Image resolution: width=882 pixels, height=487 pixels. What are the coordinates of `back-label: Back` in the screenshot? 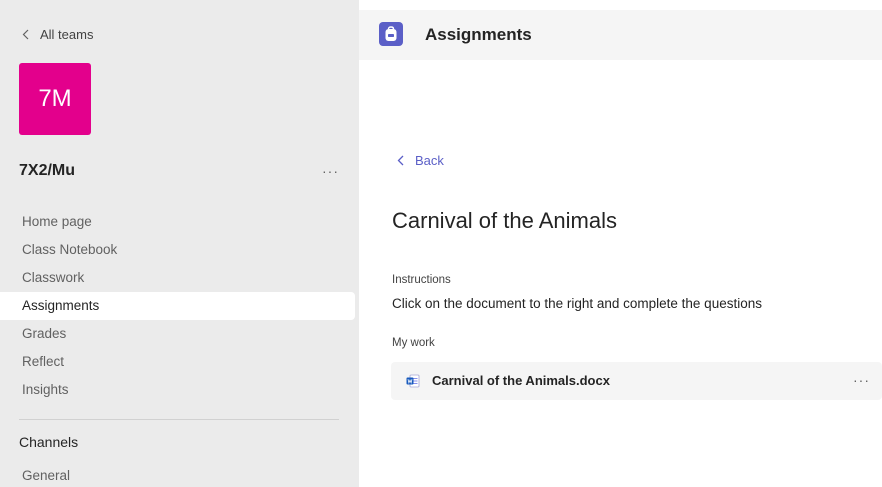 It's located at (429, 160).